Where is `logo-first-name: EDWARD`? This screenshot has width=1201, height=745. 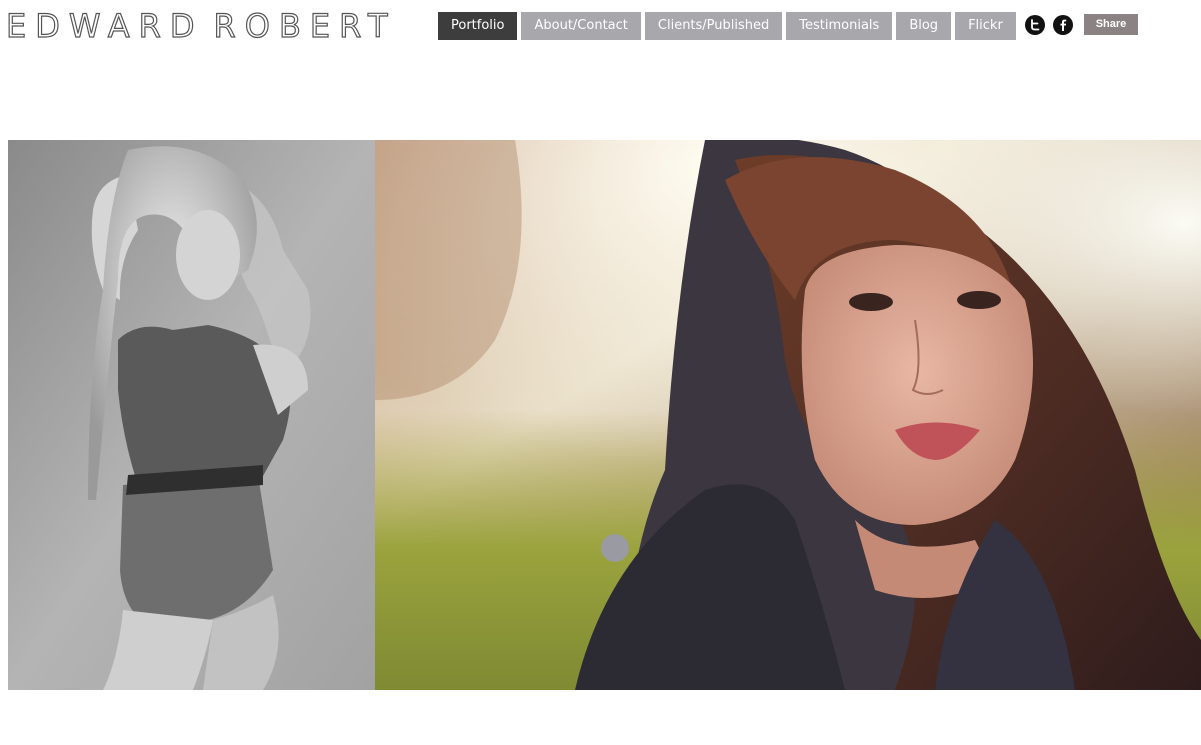
logo-first-name: EDWARD is located at coordinates (104, 25).